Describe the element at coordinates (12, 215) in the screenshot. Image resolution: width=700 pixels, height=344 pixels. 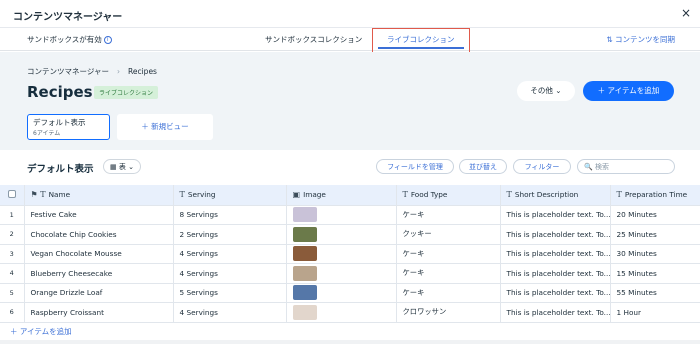
I see `row-number: 1` at that location.